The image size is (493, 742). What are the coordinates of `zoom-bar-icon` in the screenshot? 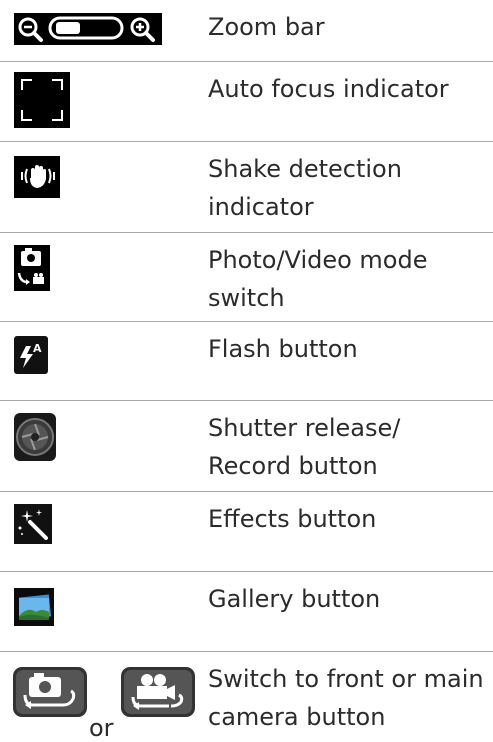 It's located at (88, 29).